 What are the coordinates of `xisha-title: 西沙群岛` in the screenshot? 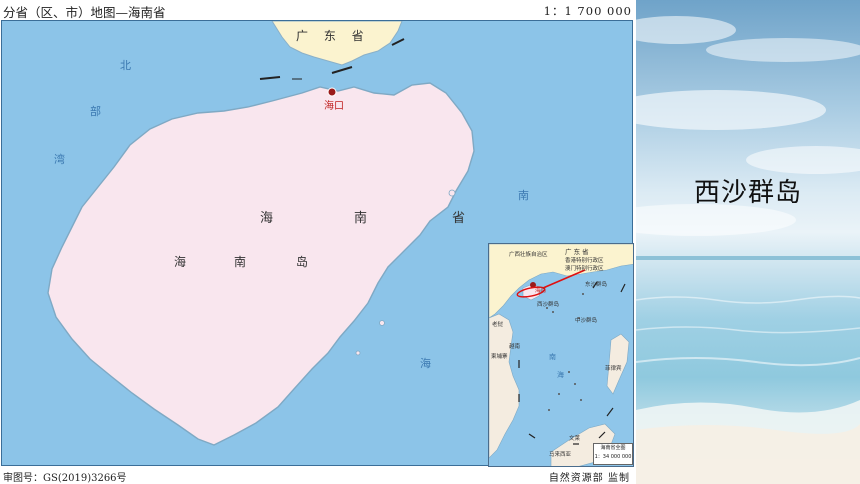 It's located at (747, 193).